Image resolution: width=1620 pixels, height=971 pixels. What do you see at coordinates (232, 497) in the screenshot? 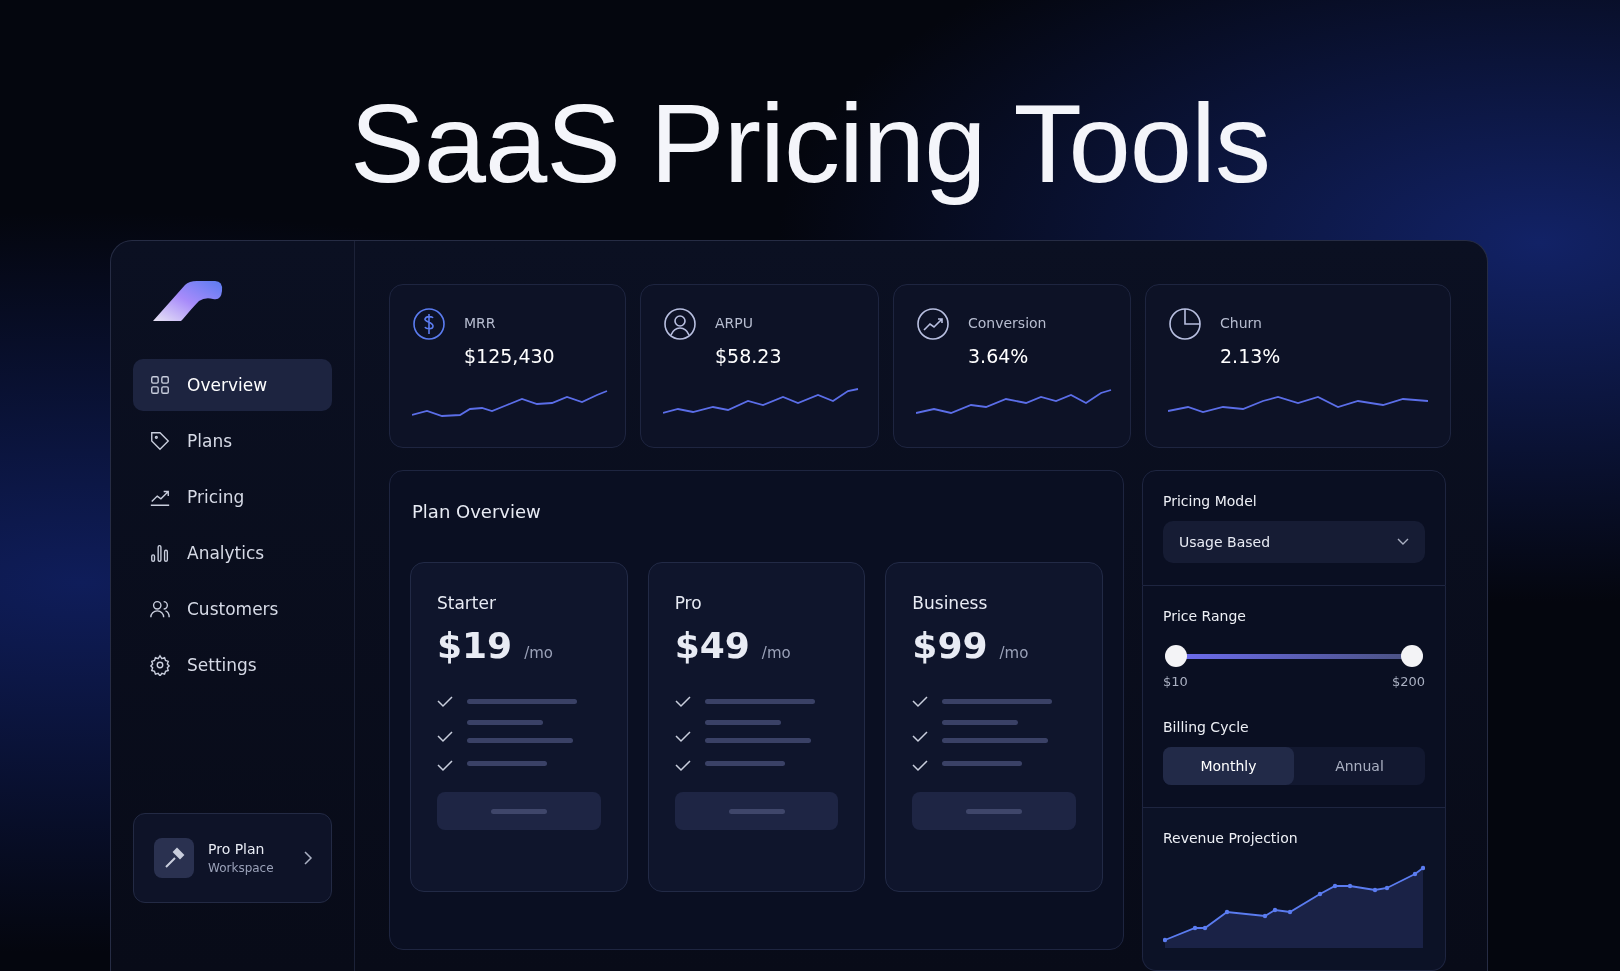
I see `nav-item: Pricing` at bounding box center [232, 497].